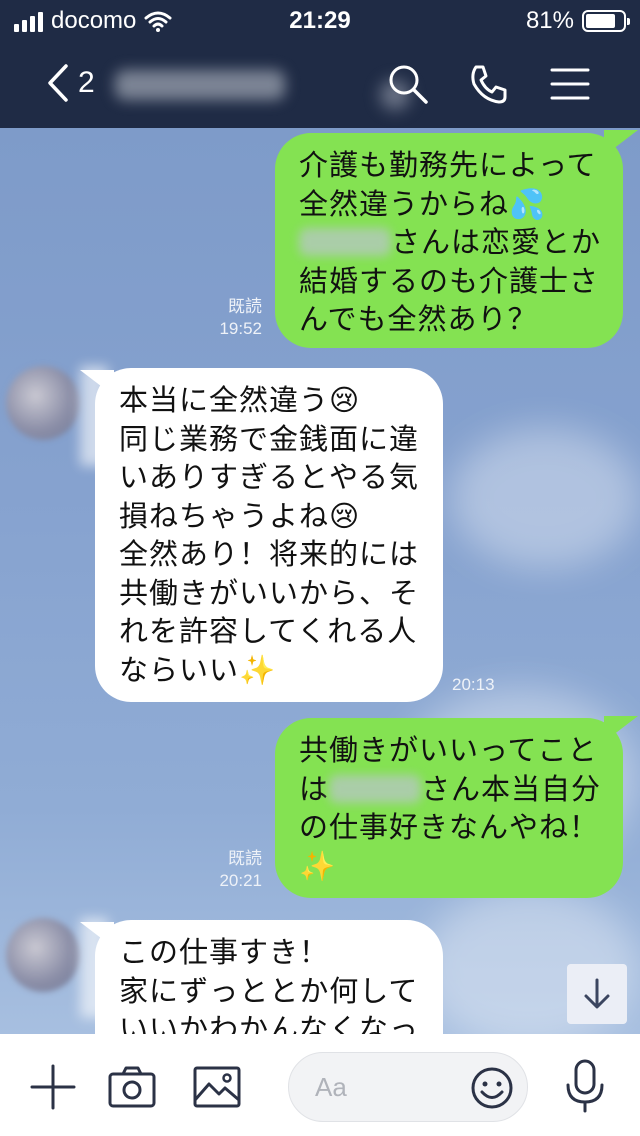 The width and height of the screenshot is (640, 1136). I want to click on chat-title: 2, so click(86, 83).